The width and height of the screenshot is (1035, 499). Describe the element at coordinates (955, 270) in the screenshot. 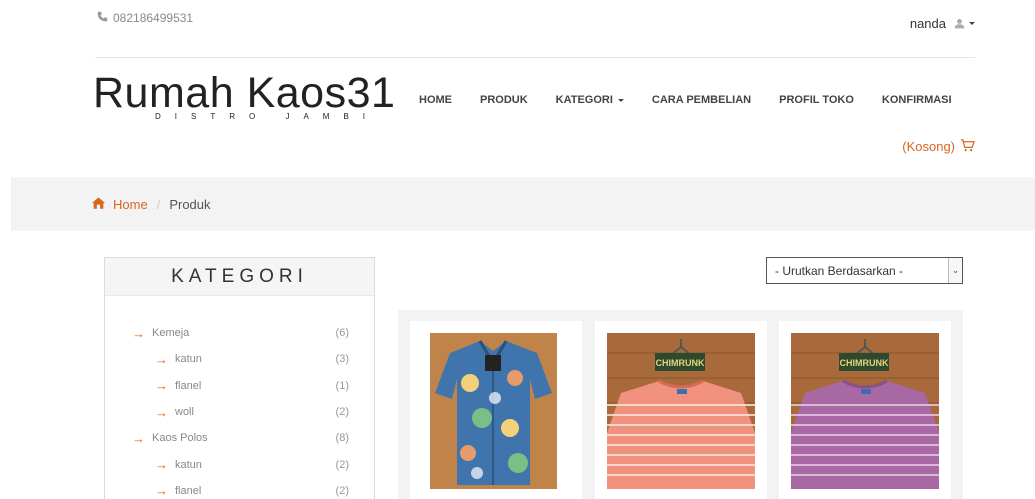

I see `chevron-down-icon: ⌄` at that location.